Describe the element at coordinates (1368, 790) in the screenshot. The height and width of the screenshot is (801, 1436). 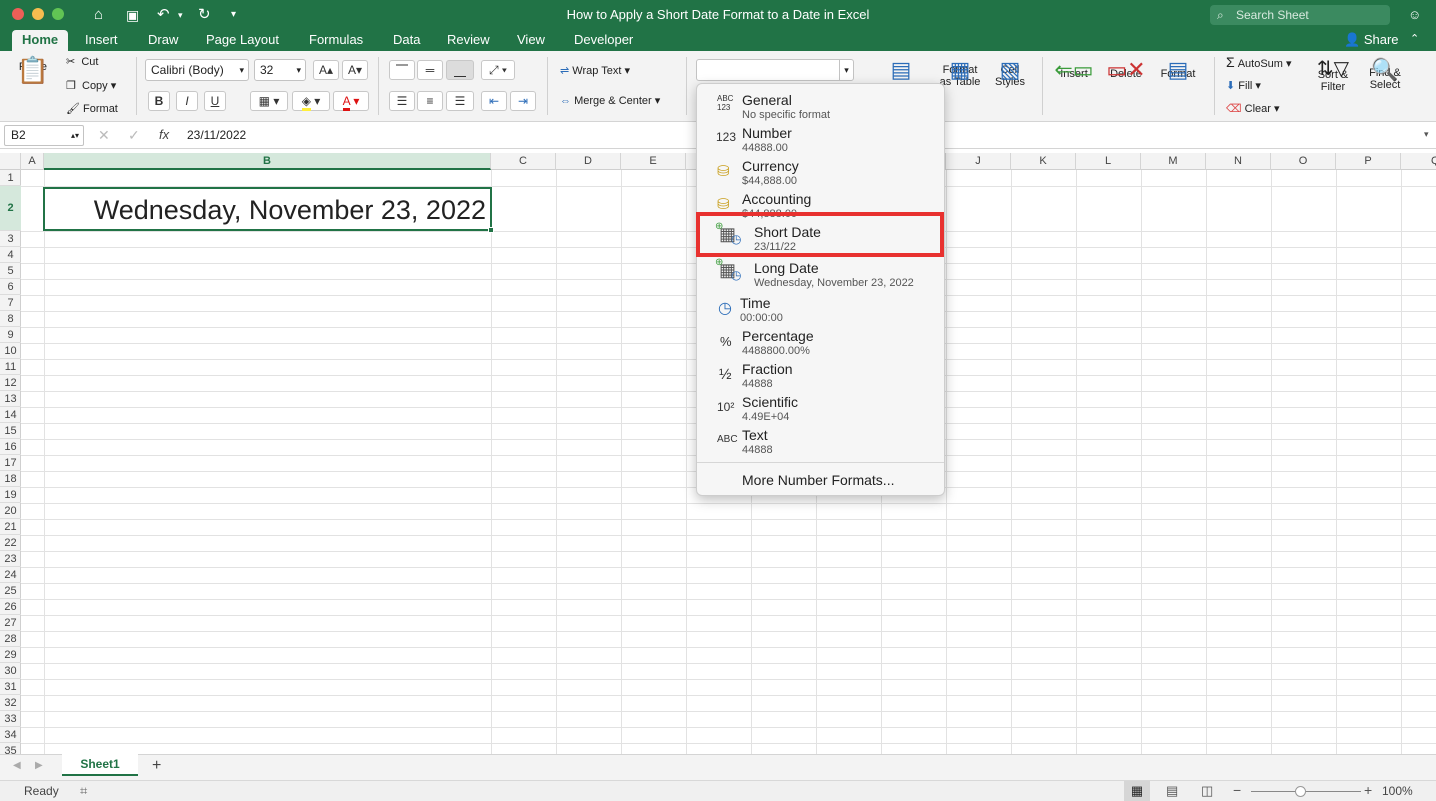
I see `zoom-in-icon: +` at that location.